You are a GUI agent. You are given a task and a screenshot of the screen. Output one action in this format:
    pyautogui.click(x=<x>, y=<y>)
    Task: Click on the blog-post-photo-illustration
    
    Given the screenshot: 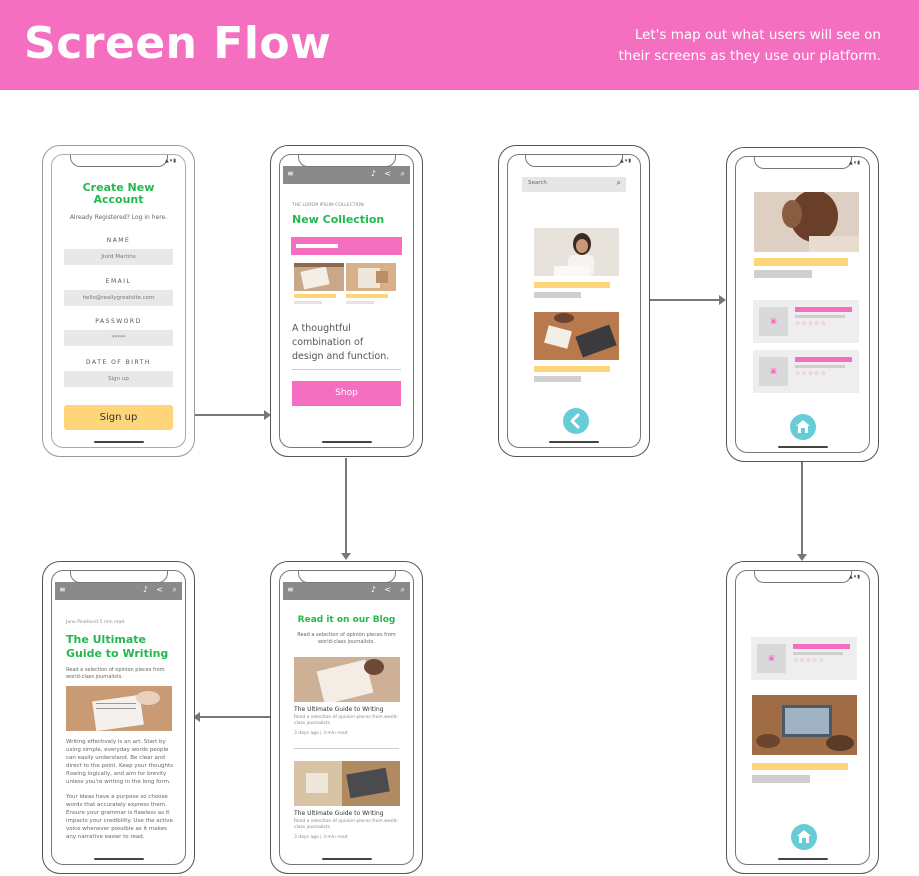 What is the action you would take?
    pyautogui.click(x=347, y=783)
    